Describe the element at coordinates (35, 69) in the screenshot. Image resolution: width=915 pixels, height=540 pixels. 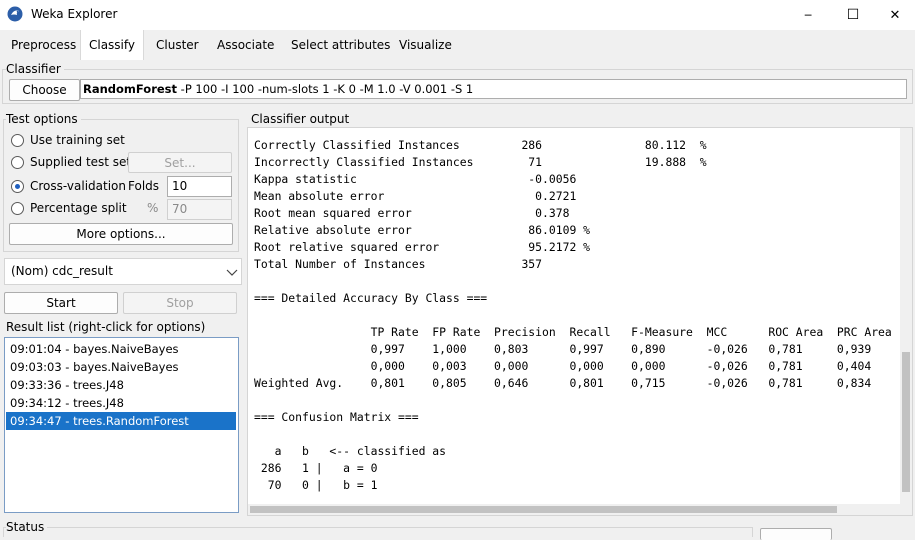
I see `classifier-group-label: Classifier` at that location.